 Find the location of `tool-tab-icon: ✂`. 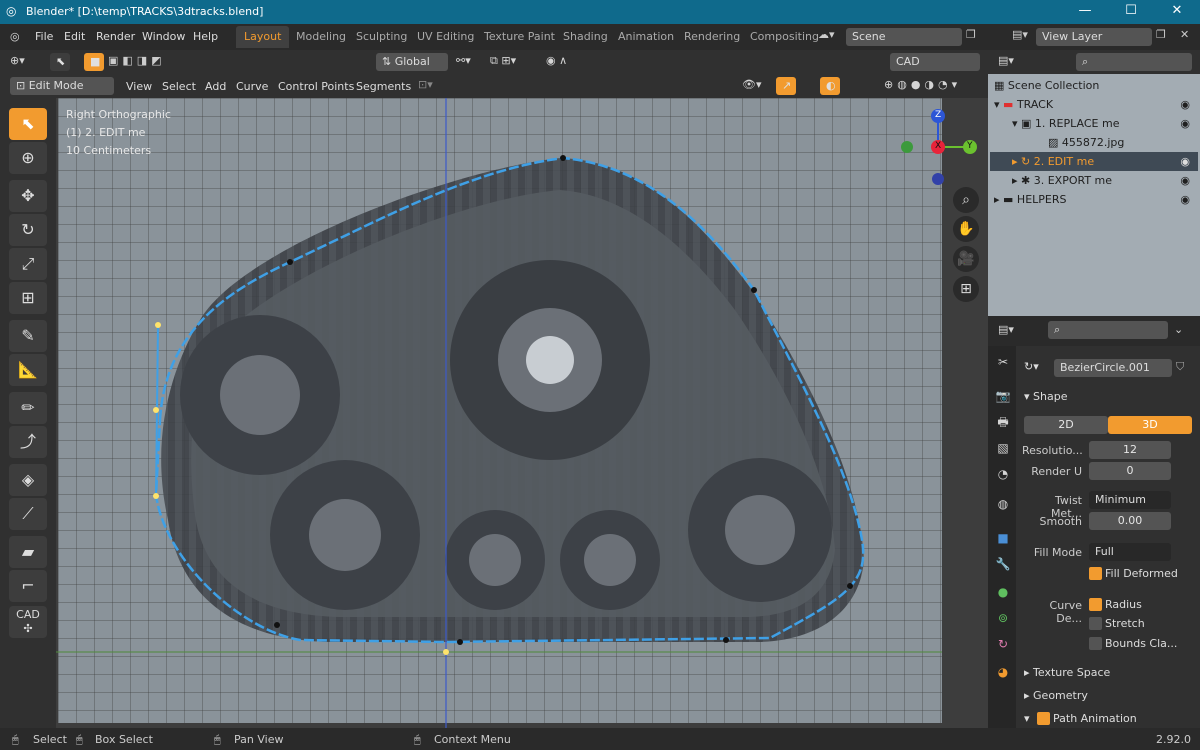

tool-tab-icon: ✂ is located at coordinates (1003, 362).